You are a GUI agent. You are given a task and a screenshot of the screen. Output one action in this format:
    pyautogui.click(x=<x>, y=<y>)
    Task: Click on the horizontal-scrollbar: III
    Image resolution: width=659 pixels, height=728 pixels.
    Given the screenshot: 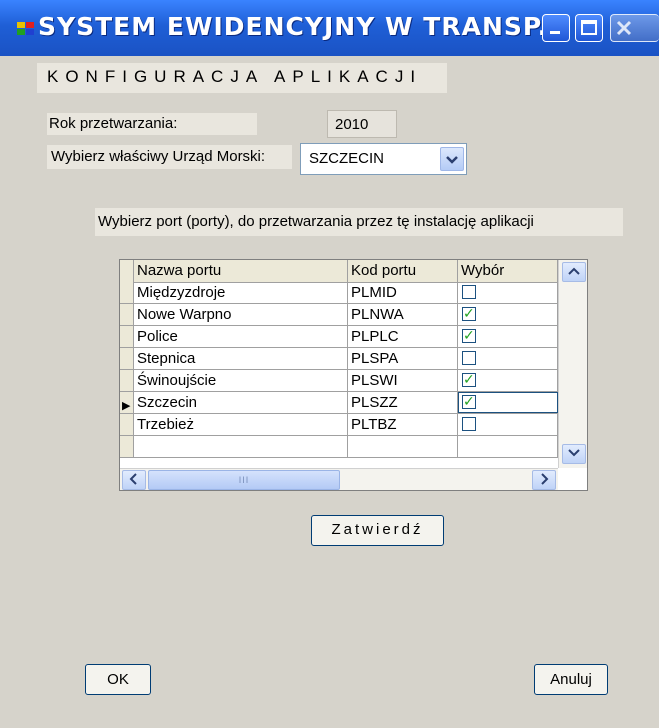 What is the action you would take?
    pyautogui.click(x=339, y=479)
    